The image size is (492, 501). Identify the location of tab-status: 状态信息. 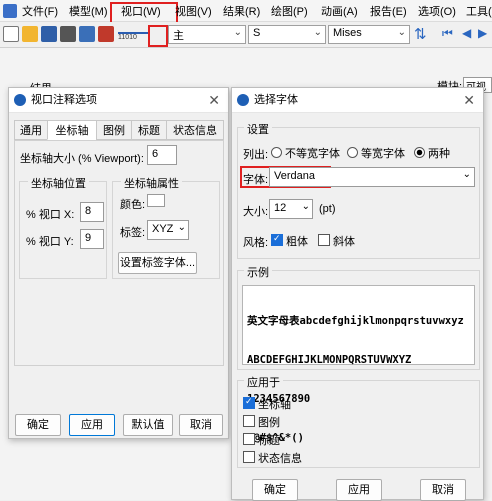
(195, 130).